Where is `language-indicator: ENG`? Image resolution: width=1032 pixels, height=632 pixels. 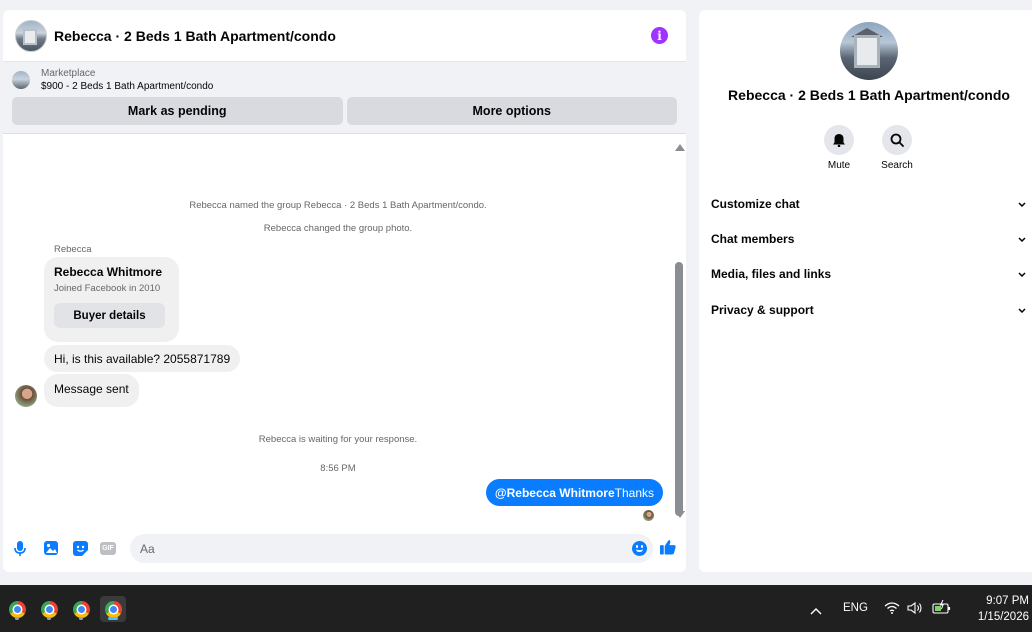
language-indicator: ENG is located at coordinates (855, 608).